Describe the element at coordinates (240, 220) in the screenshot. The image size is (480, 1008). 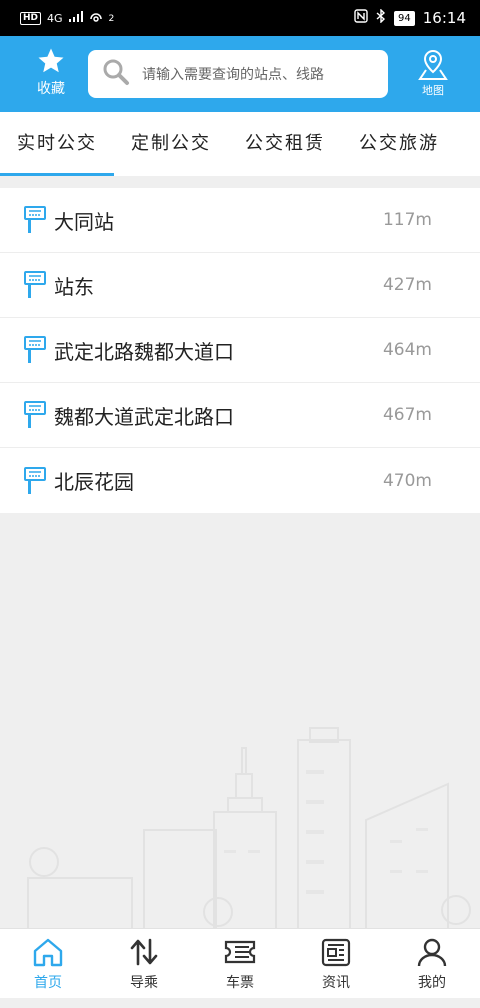
I see `list-item: 大同站 117m` at that location.